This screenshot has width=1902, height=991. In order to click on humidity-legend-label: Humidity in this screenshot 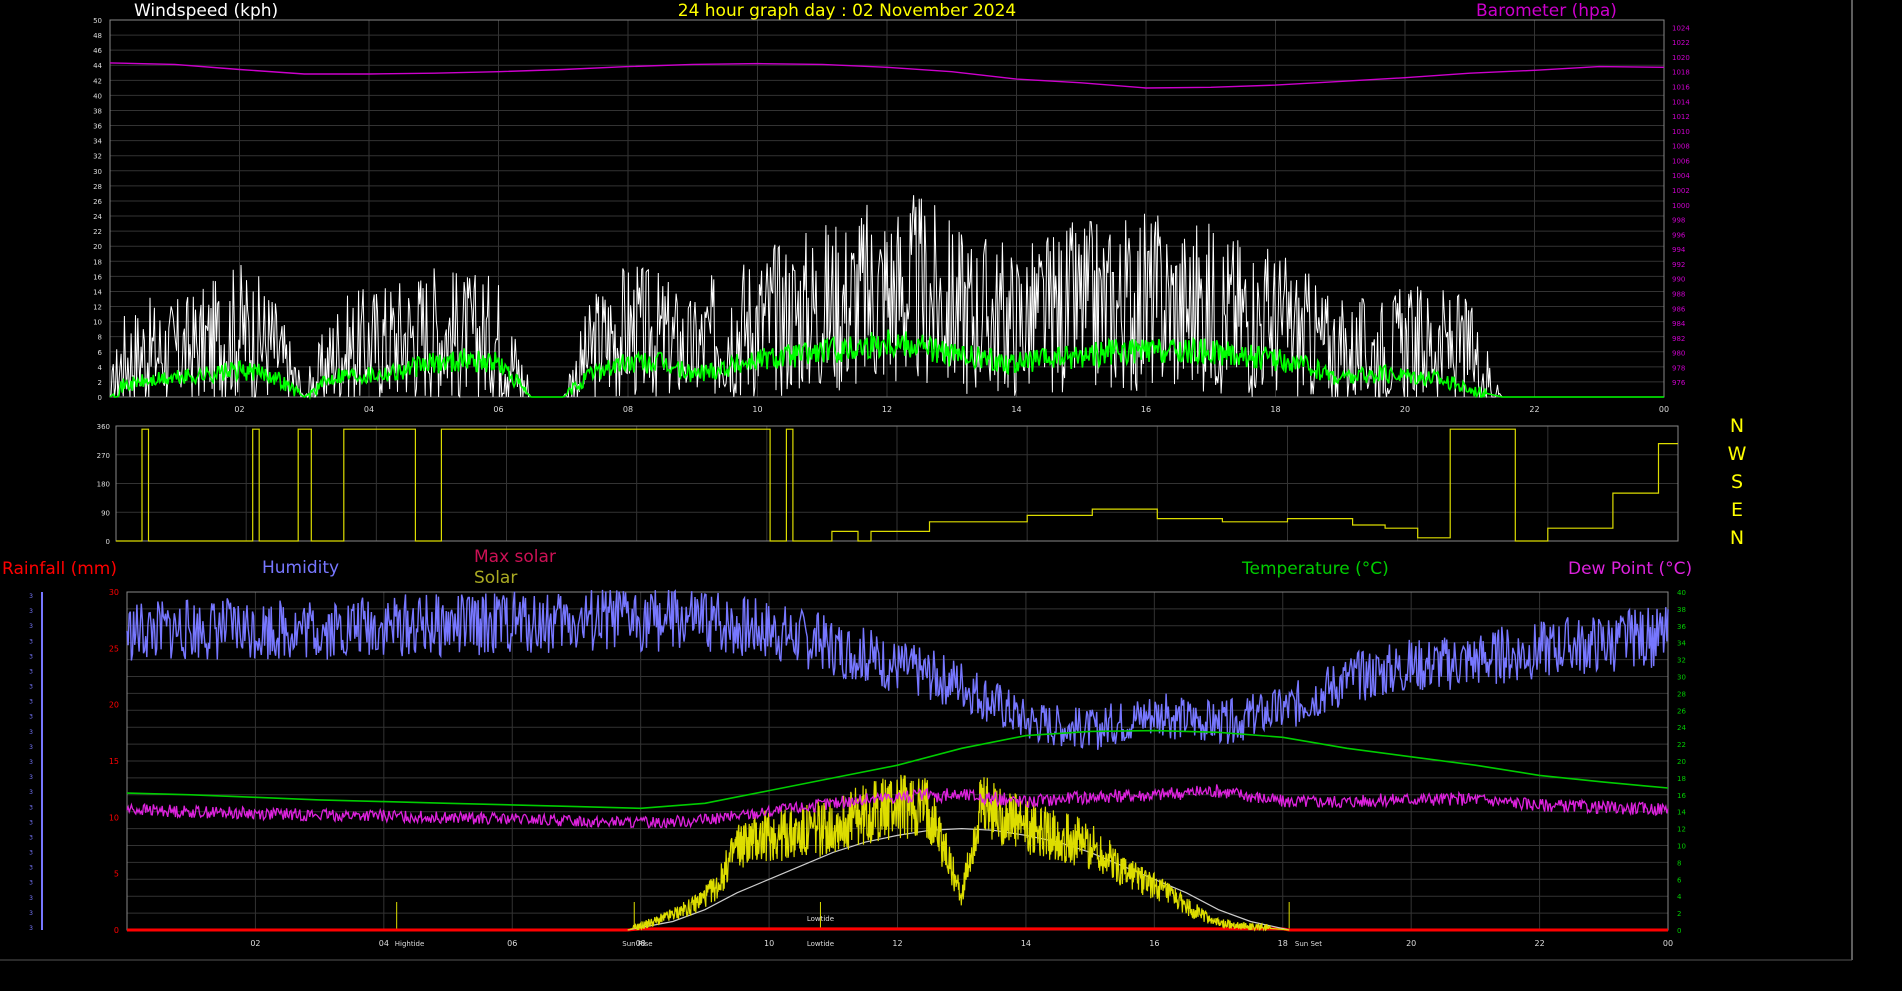, I will do `click(300, 568)`.